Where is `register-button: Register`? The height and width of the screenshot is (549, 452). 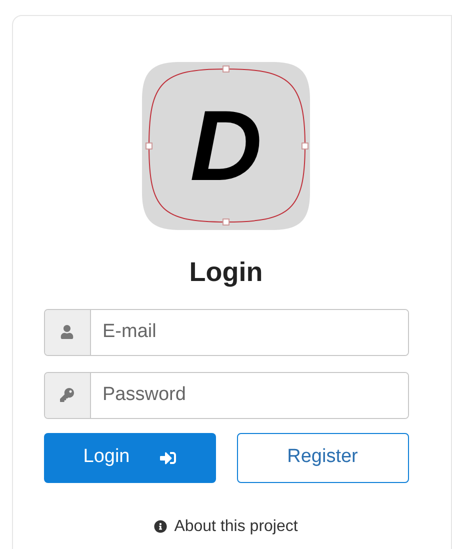
register-button: Register is located at coordinates (322, 457).